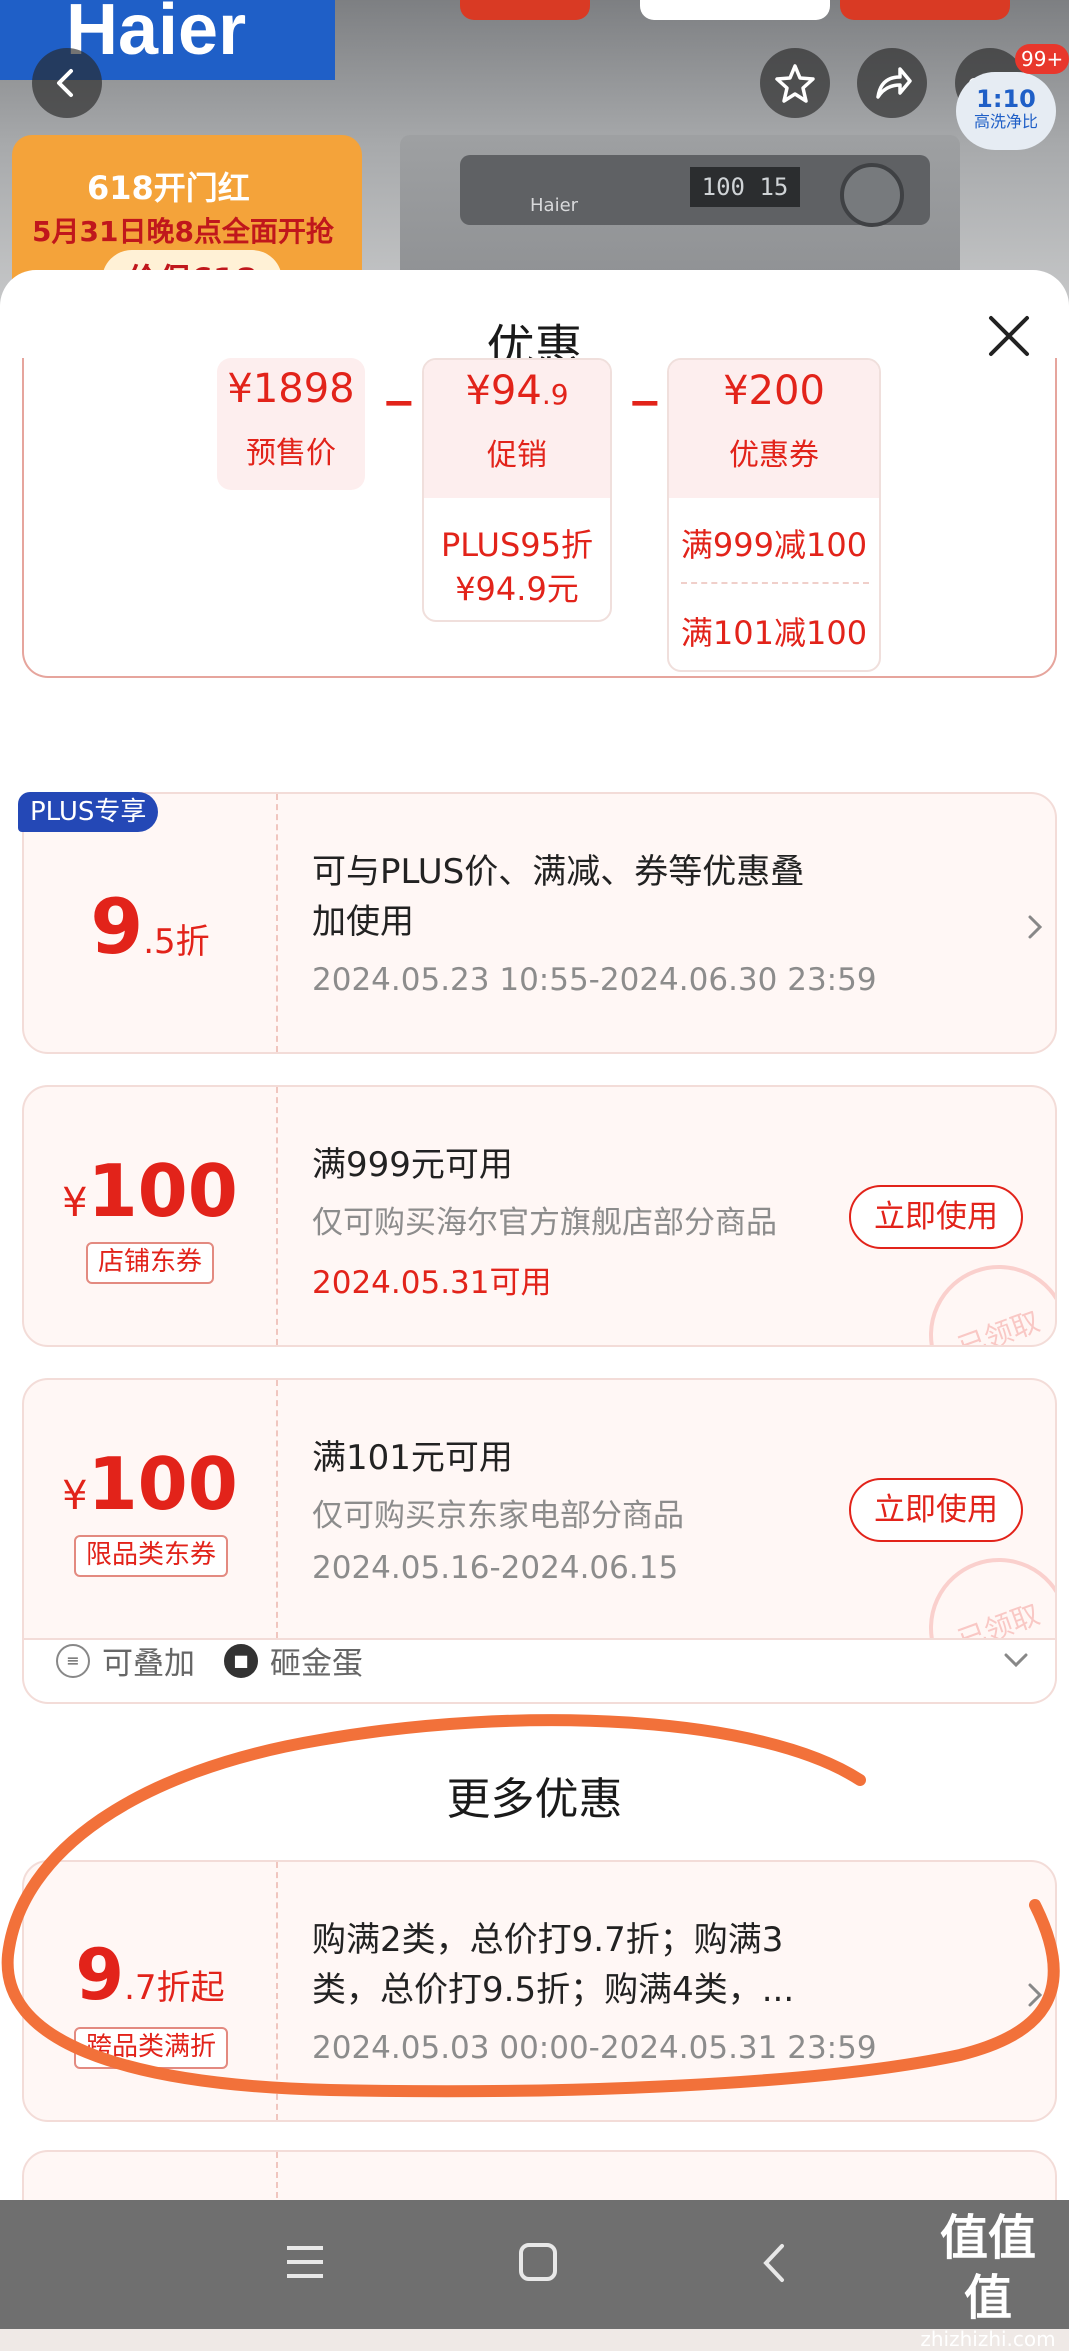  I want to click on stackable-label: 可叠加, so click(148, 1664).